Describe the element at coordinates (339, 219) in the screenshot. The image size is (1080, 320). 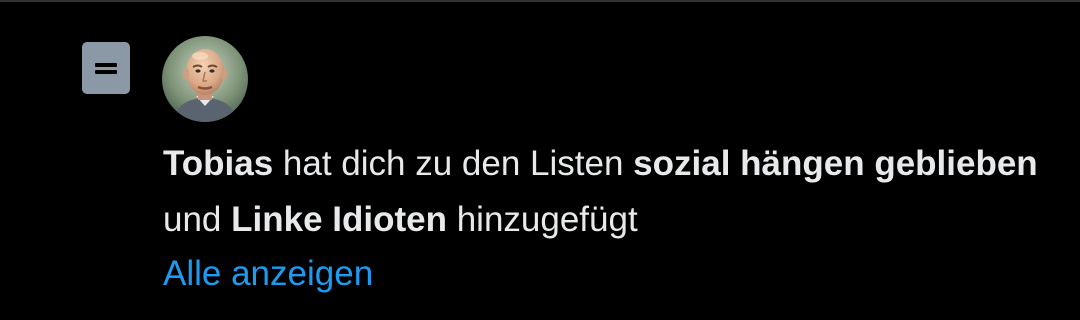
I see `list-name-linke: Linke Idioten` at that location.